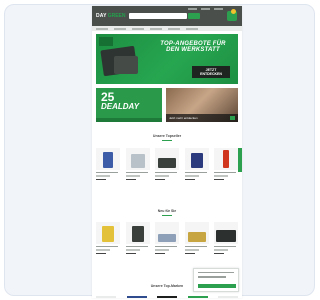 The image size is (320, 300). Describe the element at coordinates (116, 15) in the screenshot. I see `logo-text-2: GREEN` at that location.